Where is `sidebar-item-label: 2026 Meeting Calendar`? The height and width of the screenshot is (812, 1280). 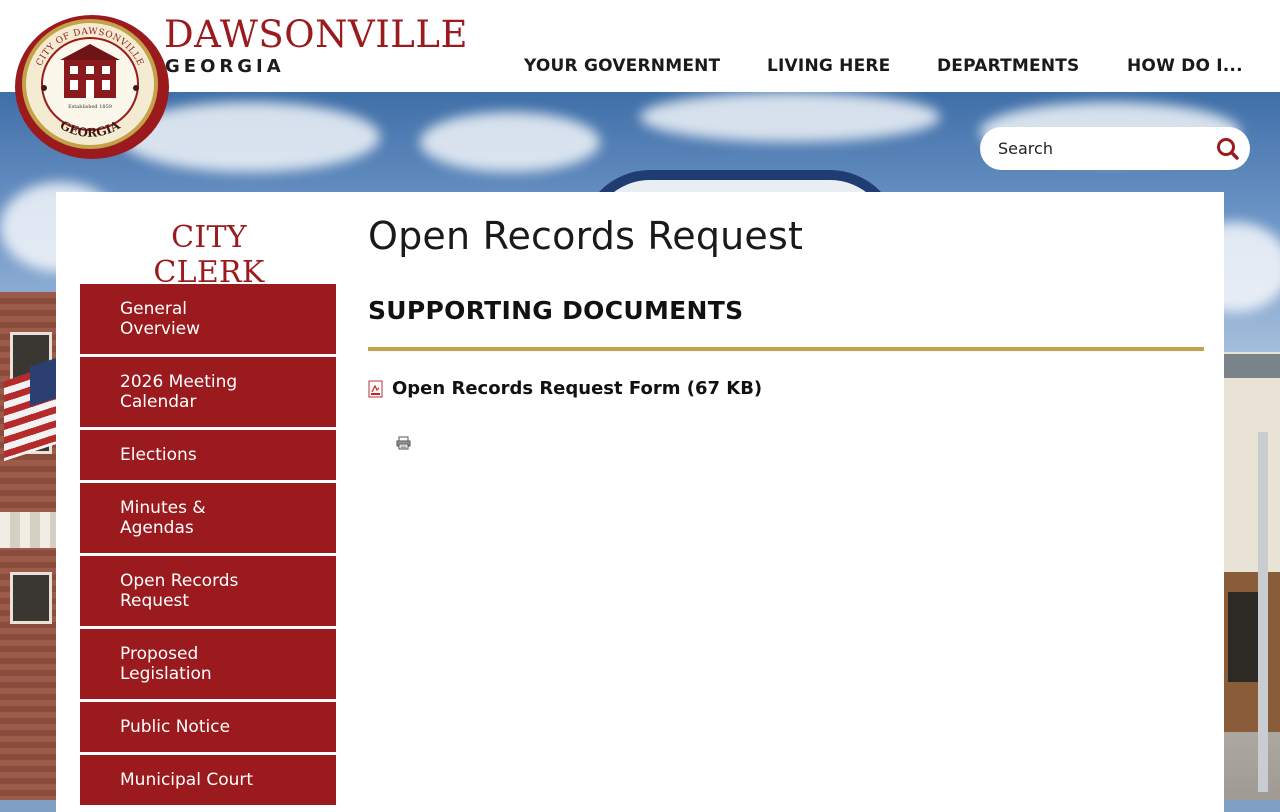
sidebar-item-label: 2026 Meeting Calendar is located at coordinates (179, 392).